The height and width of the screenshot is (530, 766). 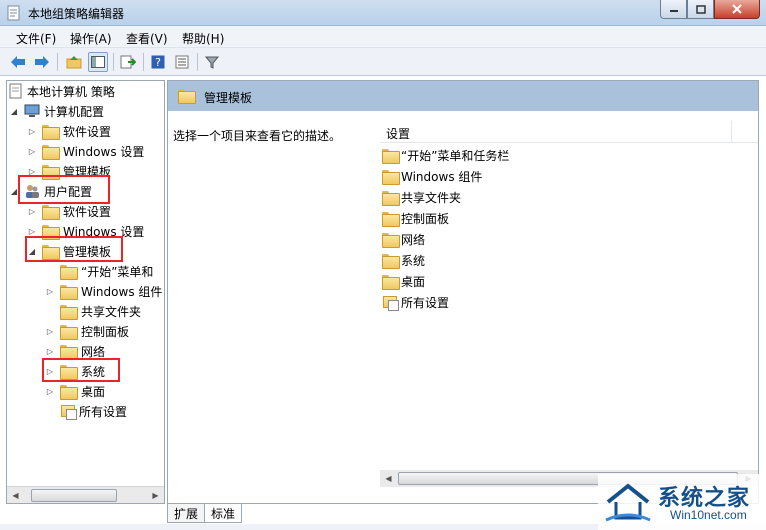 What do you see at coordinates (421, 197) in the screenshot?
I see `list-item: 共享文件夹` at bounding box center [421, 197].